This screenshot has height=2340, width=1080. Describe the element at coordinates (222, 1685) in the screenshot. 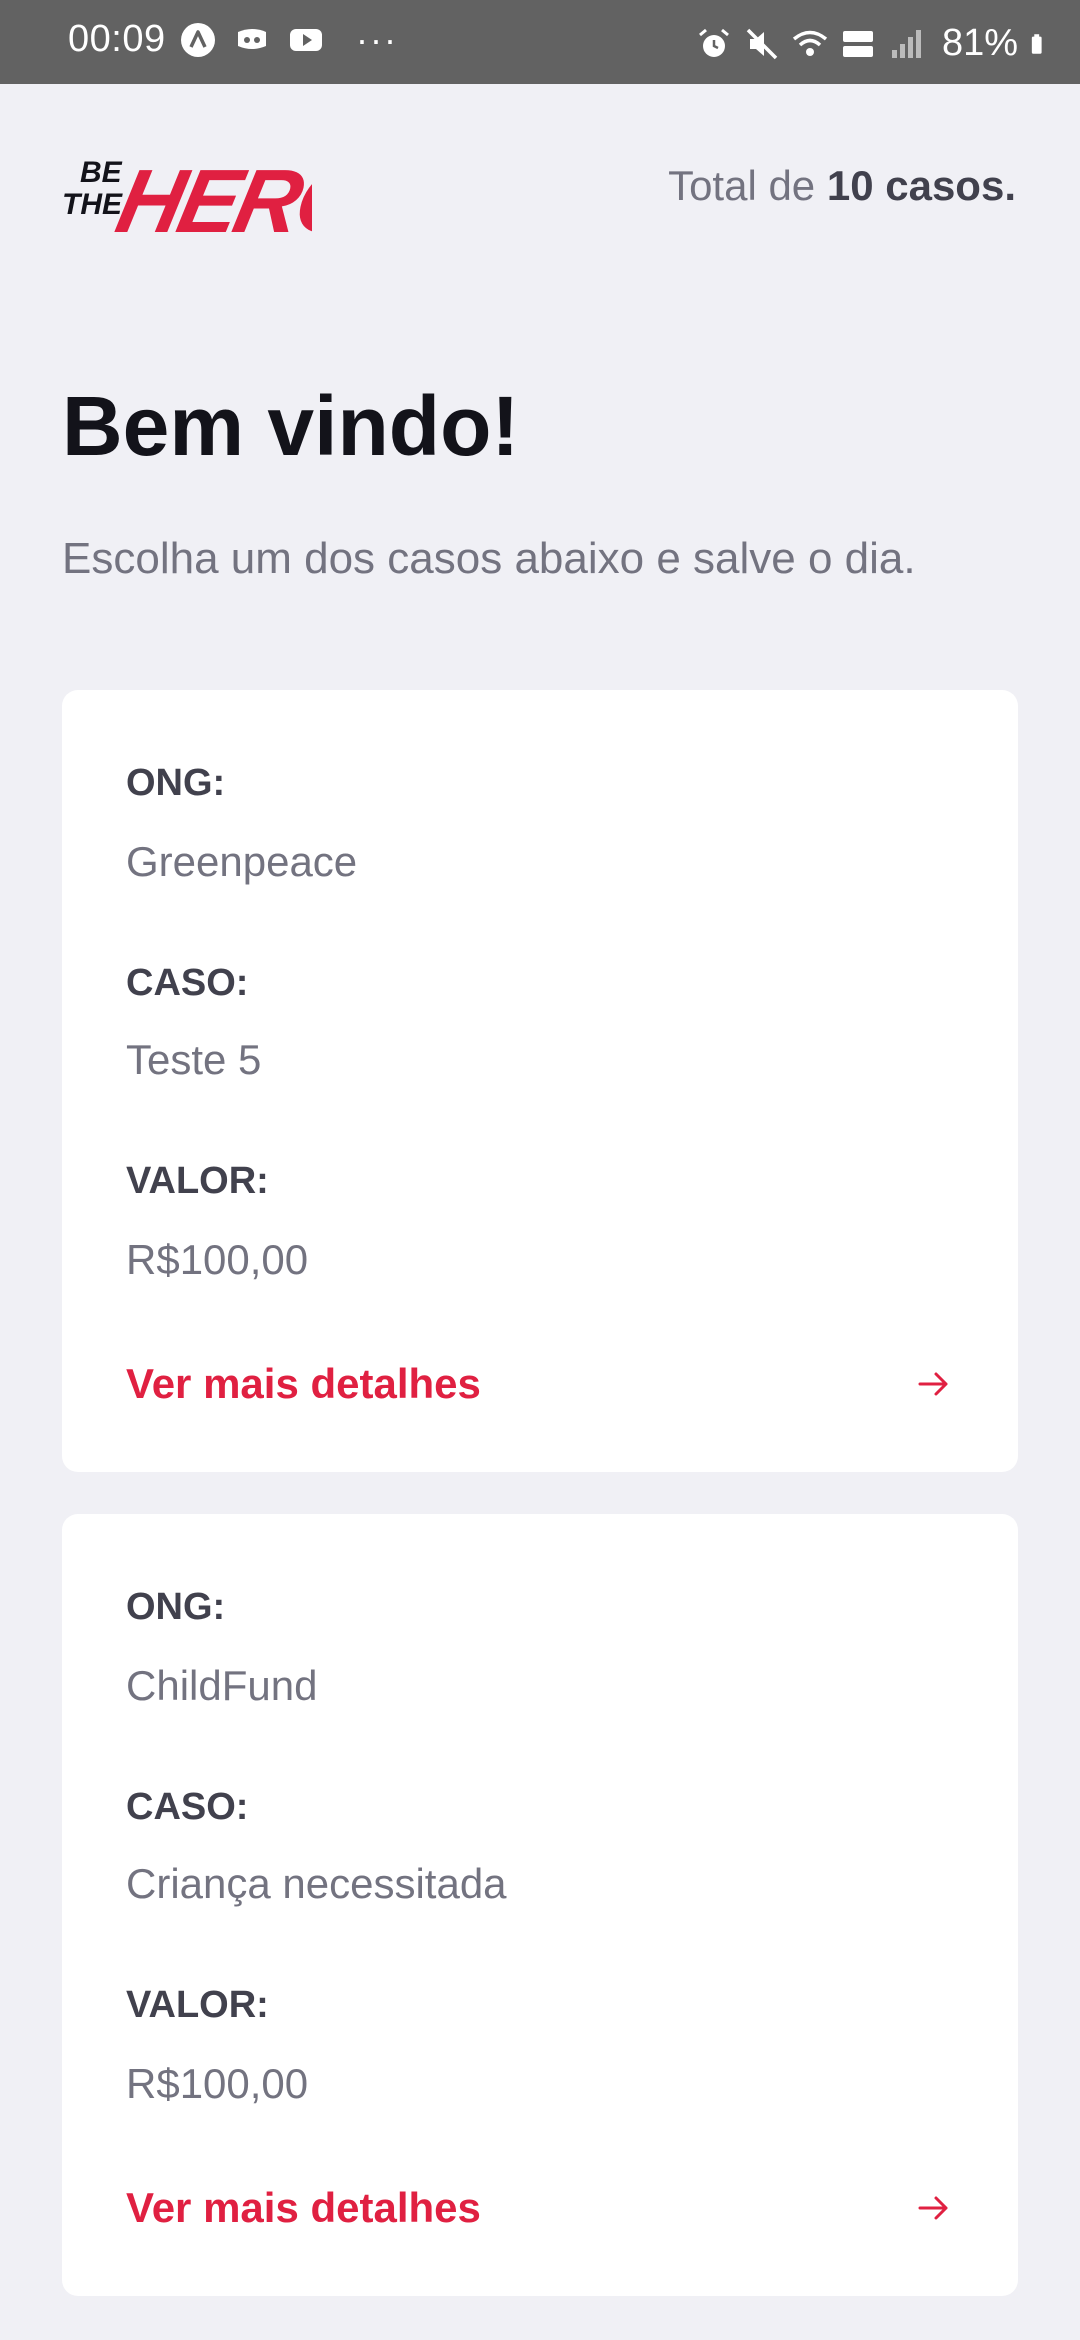

I see `ong-value: ChildFund` at that location.